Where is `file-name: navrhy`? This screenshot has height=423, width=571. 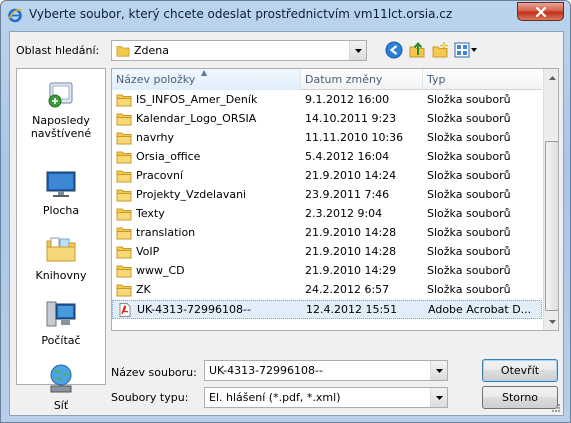
file-name: navrhy is located at coordinates (155, 137).